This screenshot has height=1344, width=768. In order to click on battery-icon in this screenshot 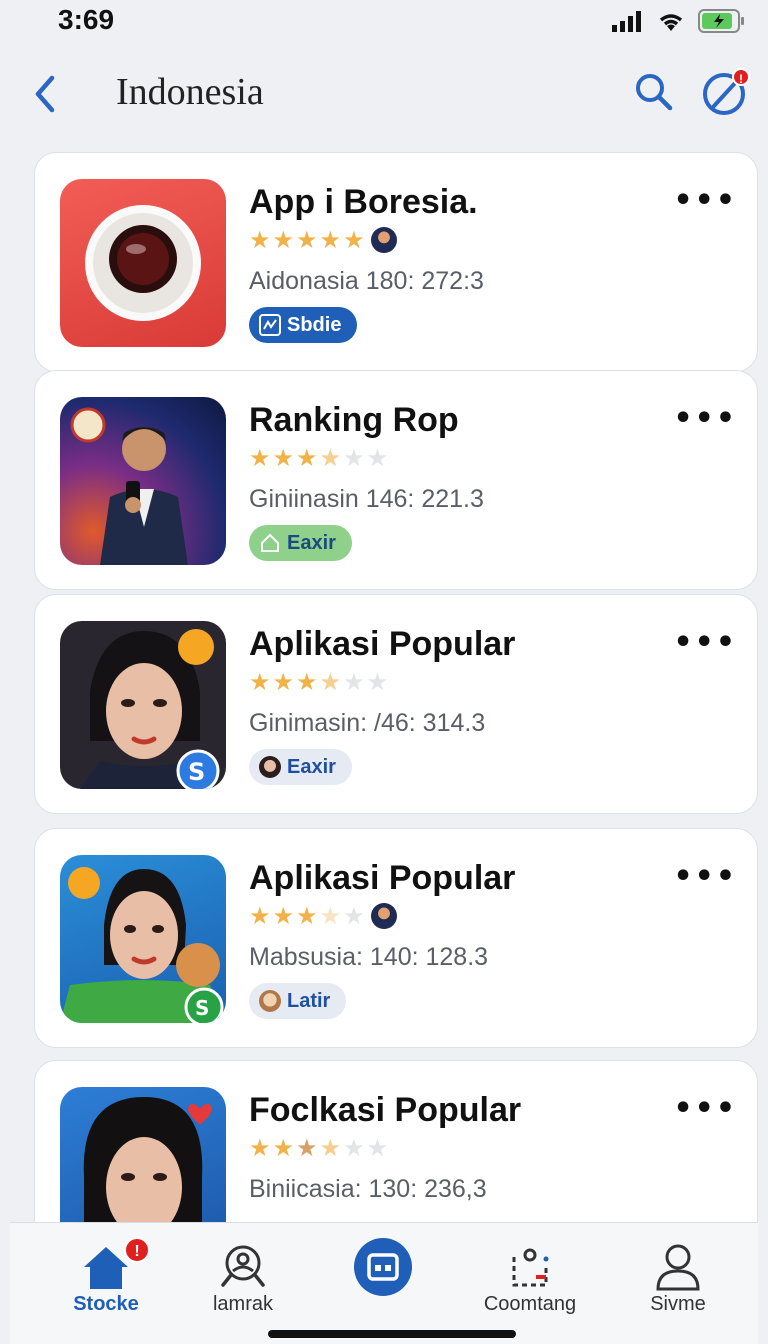, I will do `click(721, 21)`.